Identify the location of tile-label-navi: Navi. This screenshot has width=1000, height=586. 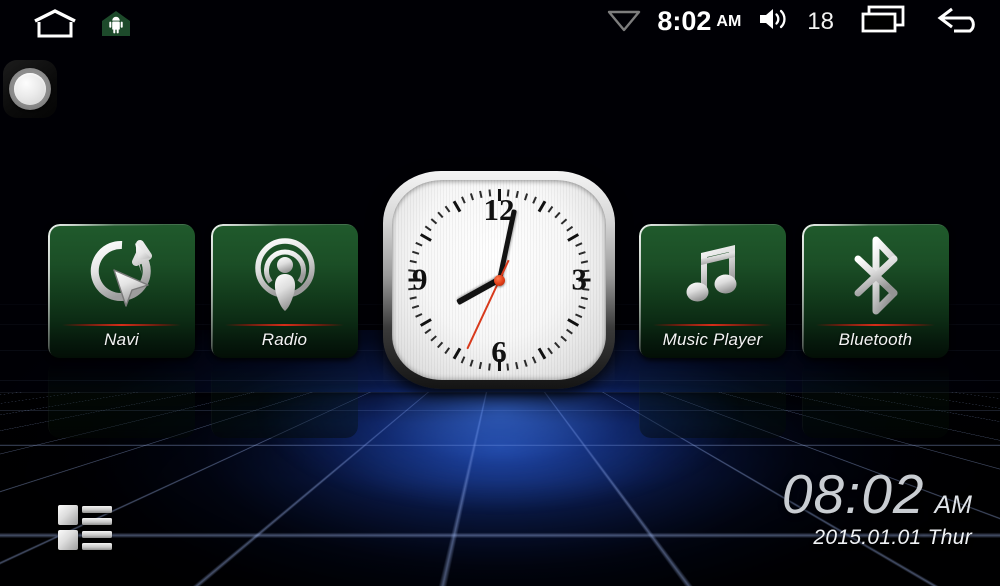
(121, 339).